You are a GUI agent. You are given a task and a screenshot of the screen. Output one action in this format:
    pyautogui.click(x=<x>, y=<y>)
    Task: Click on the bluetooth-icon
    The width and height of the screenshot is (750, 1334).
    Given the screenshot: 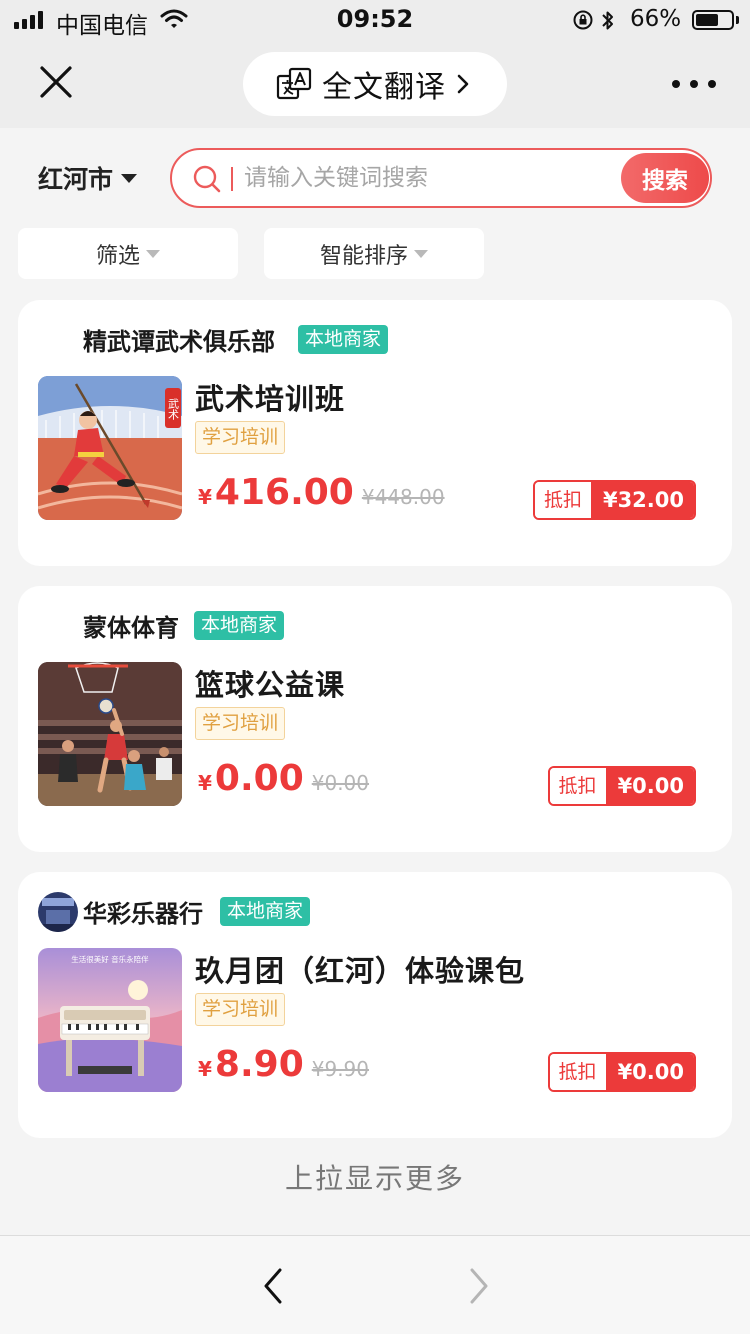 What is the action you would take?
    pyautogui.click(x=607, y=20)
    